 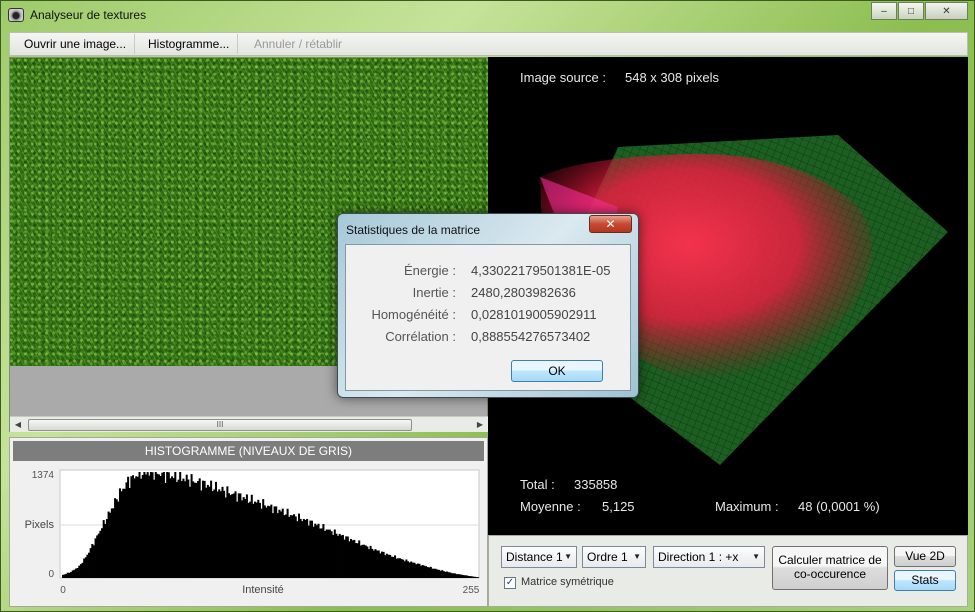 I want to click on maximize-button: □, so click(x=911, y=11).